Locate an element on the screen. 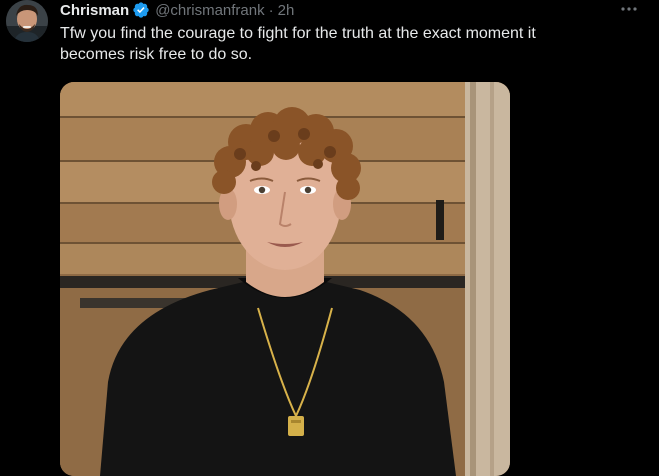 This screenshot has width=659, height=476. tweet-header: Chrisman @chrismanfrank · 2h is located at coordinates (177, 10).